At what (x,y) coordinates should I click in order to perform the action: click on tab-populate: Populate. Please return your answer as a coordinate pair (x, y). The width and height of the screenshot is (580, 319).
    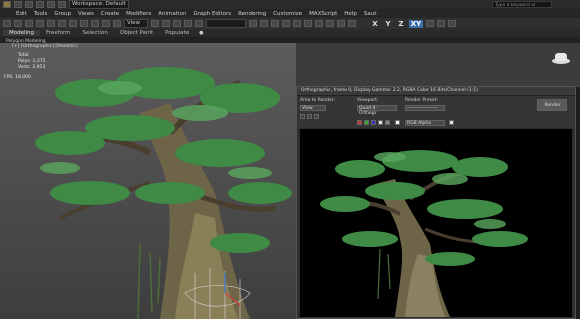
    Looking at the image, I should click on (177, 33).